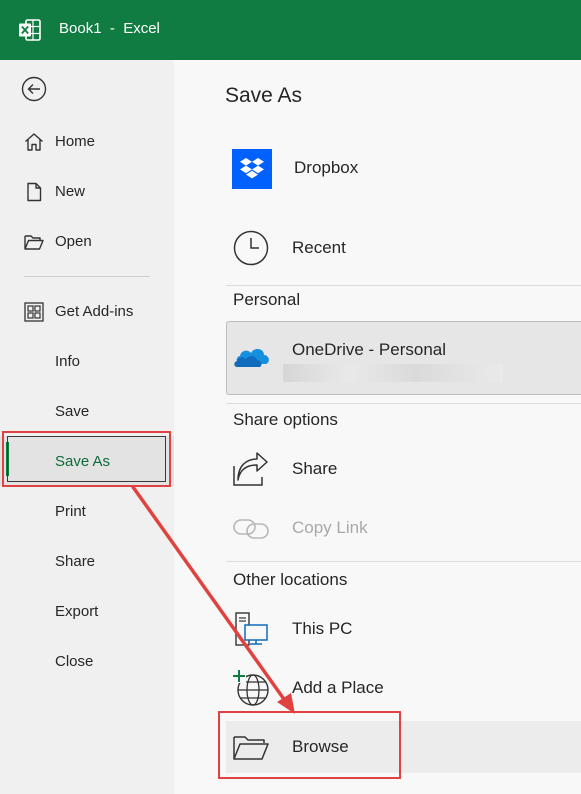 The width and height of the screenshot is (581, 794). What do you see at coordinates (30, 30) in the screenshot?
I see `excel-logo-icon` at bounding box center [30, 30].